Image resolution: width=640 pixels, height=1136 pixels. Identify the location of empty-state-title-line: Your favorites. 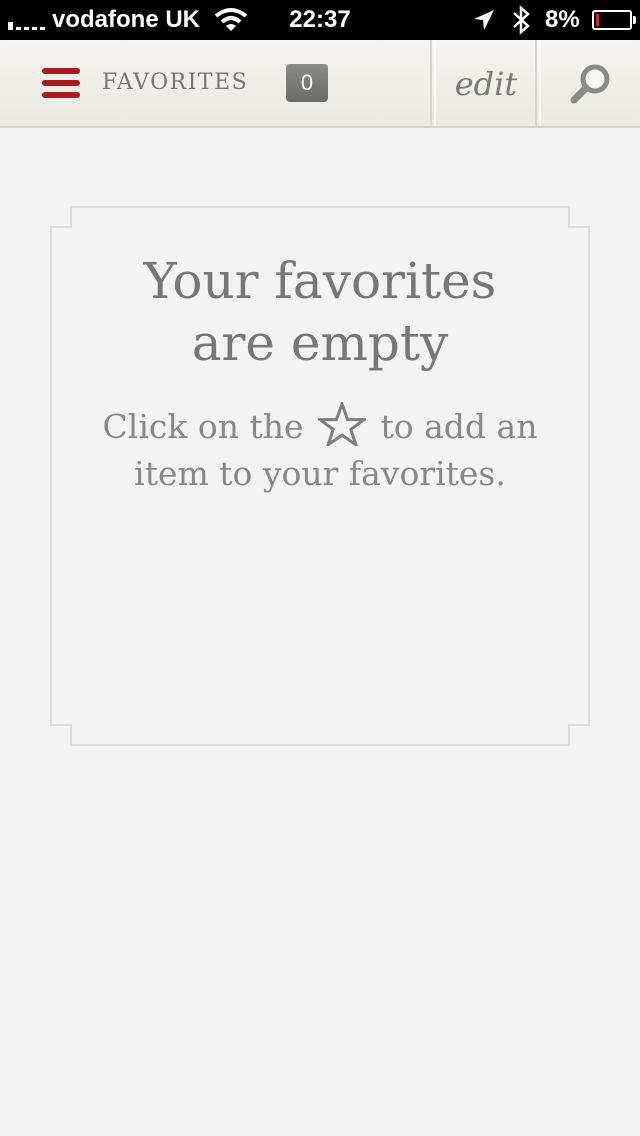
(320, 281).